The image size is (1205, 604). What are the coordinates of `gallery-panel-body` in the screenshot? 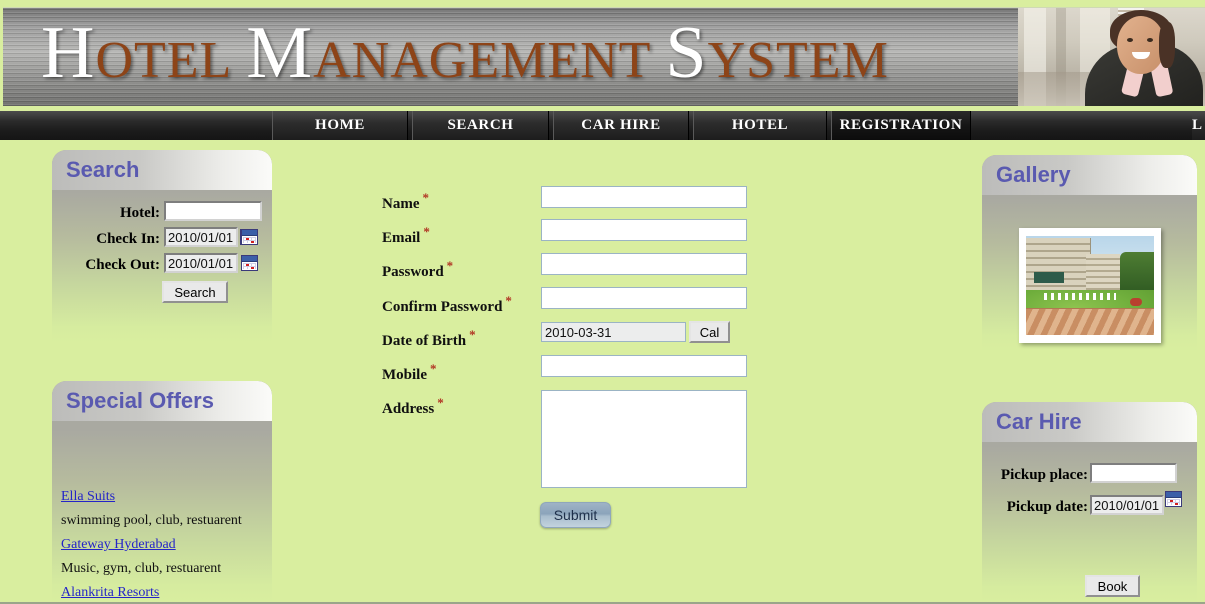 It's located at (1089, 273).